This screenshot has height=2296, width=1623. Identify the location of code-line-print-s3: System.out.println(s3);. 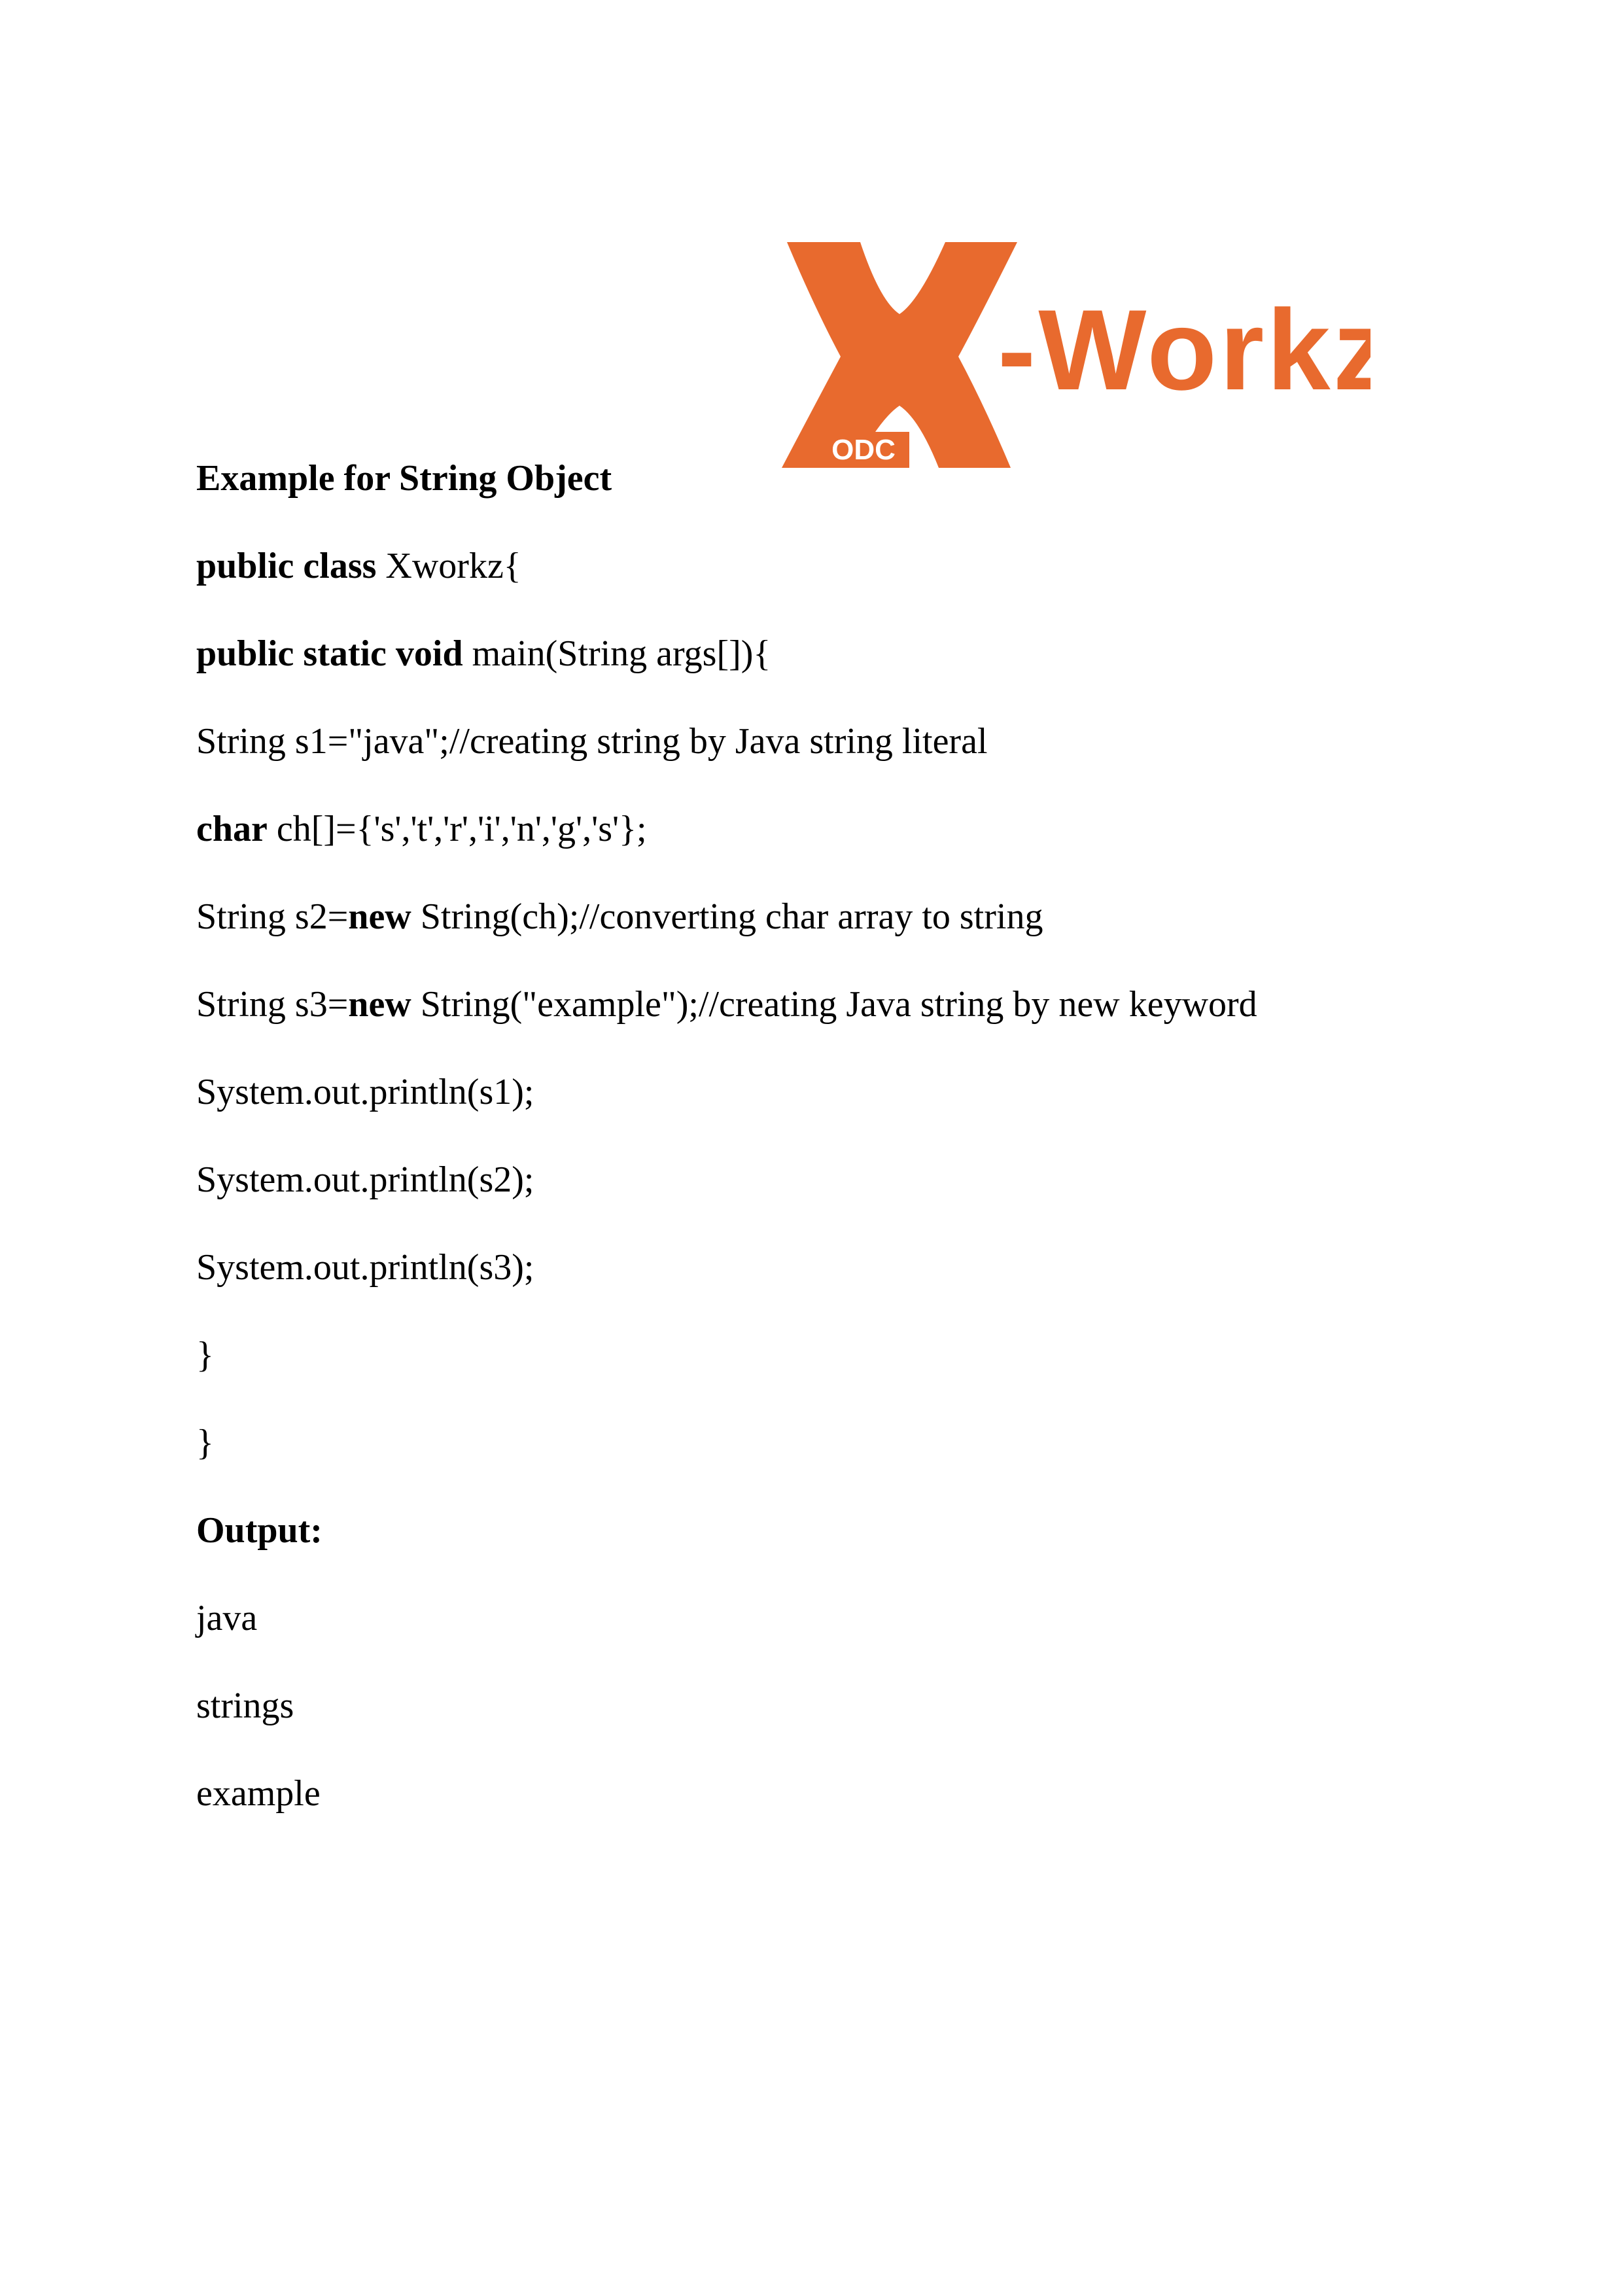
(365, 1267).